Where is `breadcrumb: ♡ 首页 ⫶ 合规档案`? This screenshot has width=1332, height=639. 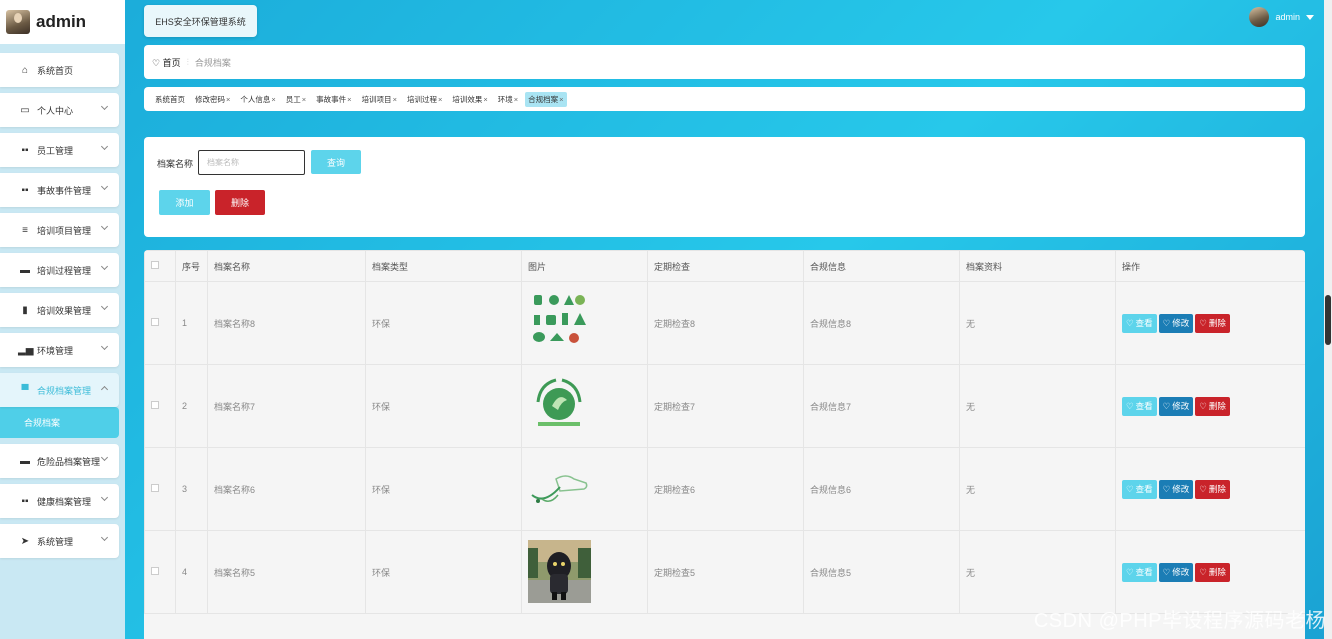 breadcrumb: ♡ 首页 ⫶ 合规档案 is located at coordinates (724, 62).